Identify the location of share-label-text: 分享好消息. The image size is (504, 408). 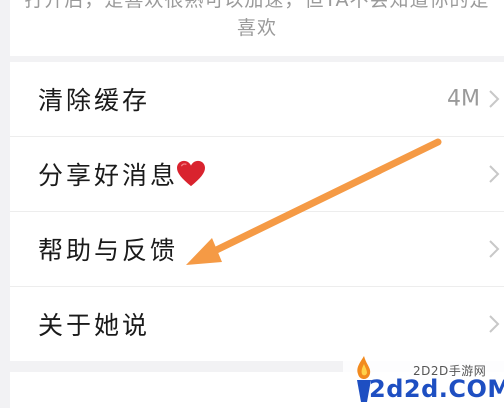
(108, 175).